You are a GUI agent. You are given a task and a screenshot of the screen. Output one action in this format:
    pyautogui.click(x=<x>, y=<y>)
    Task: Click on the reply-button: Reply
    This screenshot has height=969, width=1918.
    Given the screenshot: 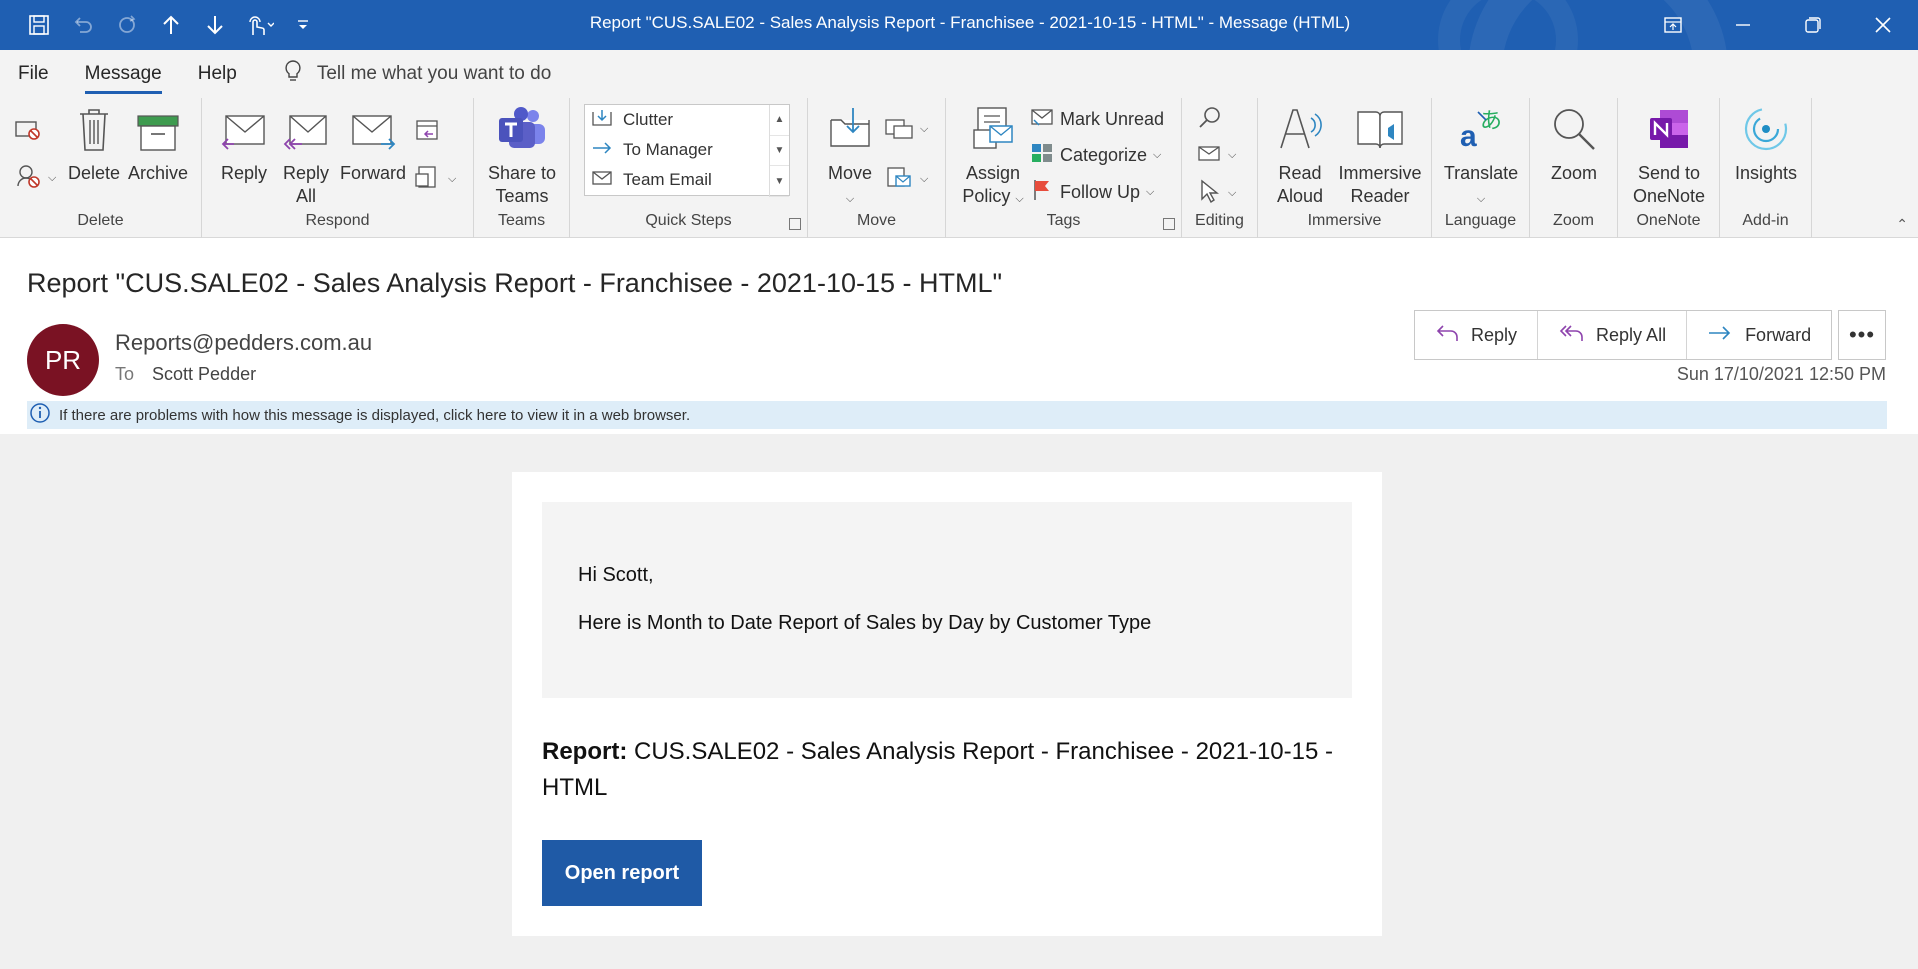 What is the action you would take?
    pyautogui.click(x=1477, y=335)
    